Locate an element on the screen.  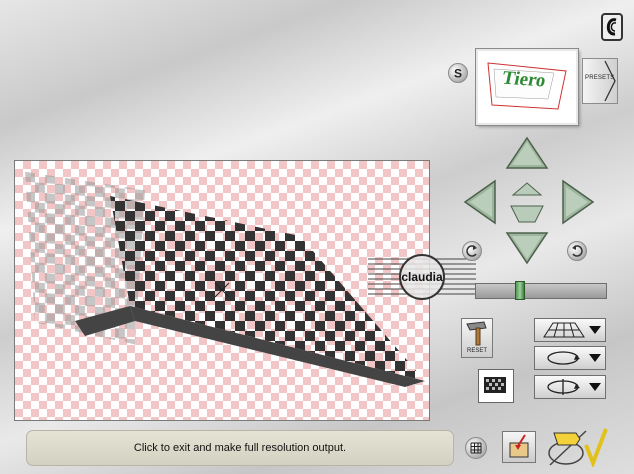
grid-icon is located at coordinates (476, 448).